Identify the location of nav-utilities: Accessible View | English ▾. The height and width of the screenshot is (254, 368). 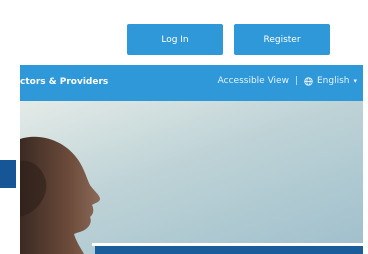
(287, 81).